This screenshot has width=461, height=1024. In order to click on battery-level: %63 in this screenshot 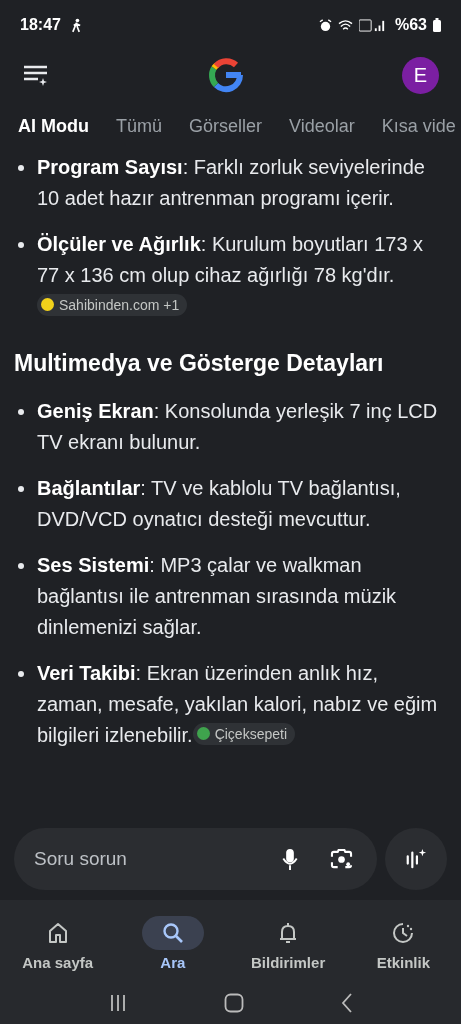, I will do `click(410, 25)`.